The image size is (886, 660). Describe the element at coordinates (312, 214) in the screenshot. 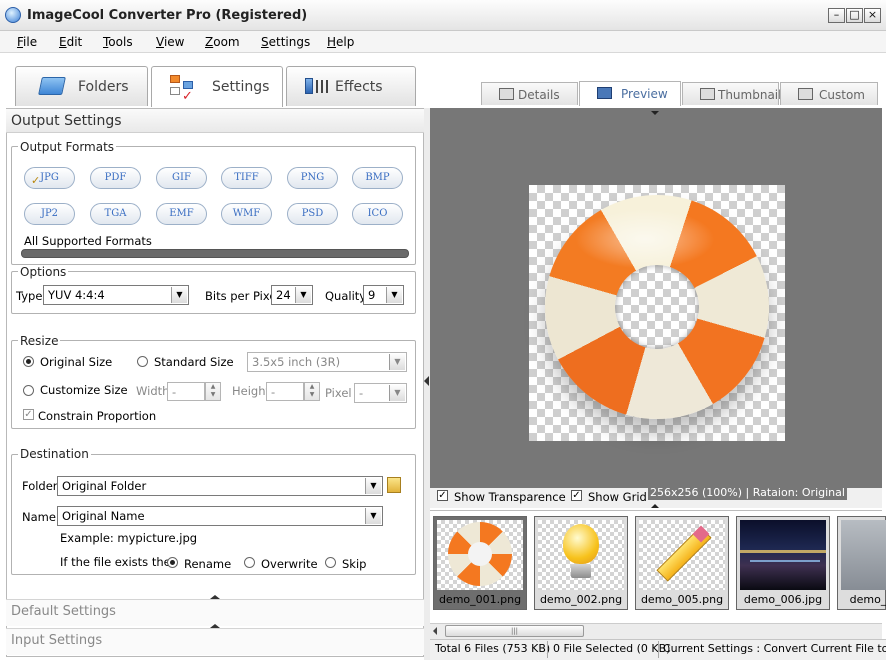

I see `format-psd-button: PSD` at that location.